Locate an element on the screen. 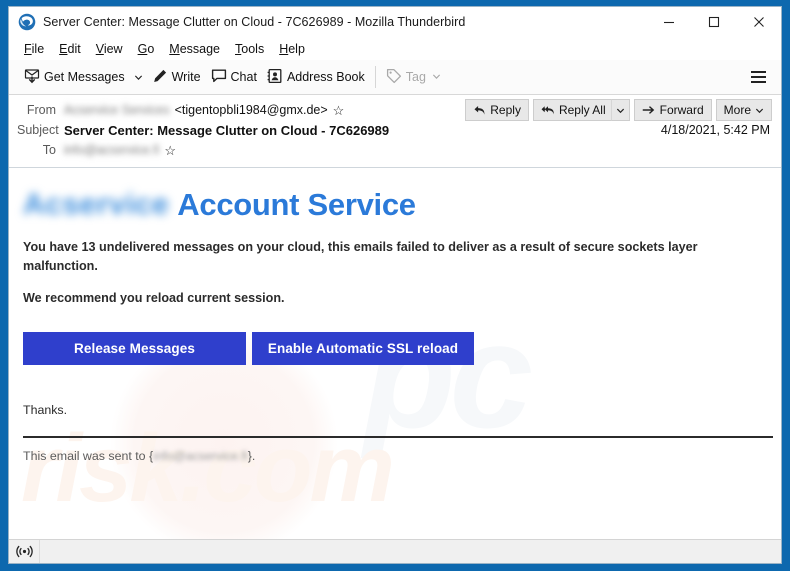 The image size is (790, 571). email-brand-header: Acservice Account Service is located at coordinates (395, 205).